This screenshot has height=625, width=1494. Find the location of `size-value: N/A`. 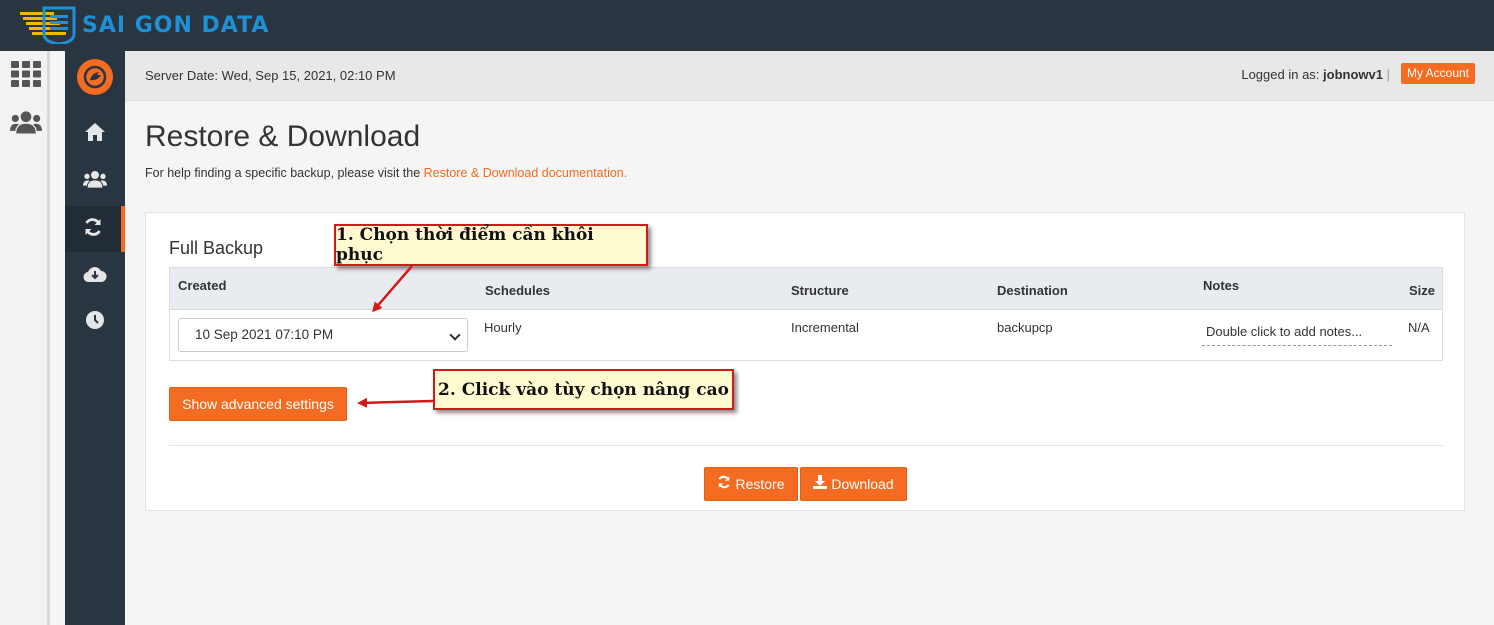

size-value: N/A is located at coordinates (1419, 327).